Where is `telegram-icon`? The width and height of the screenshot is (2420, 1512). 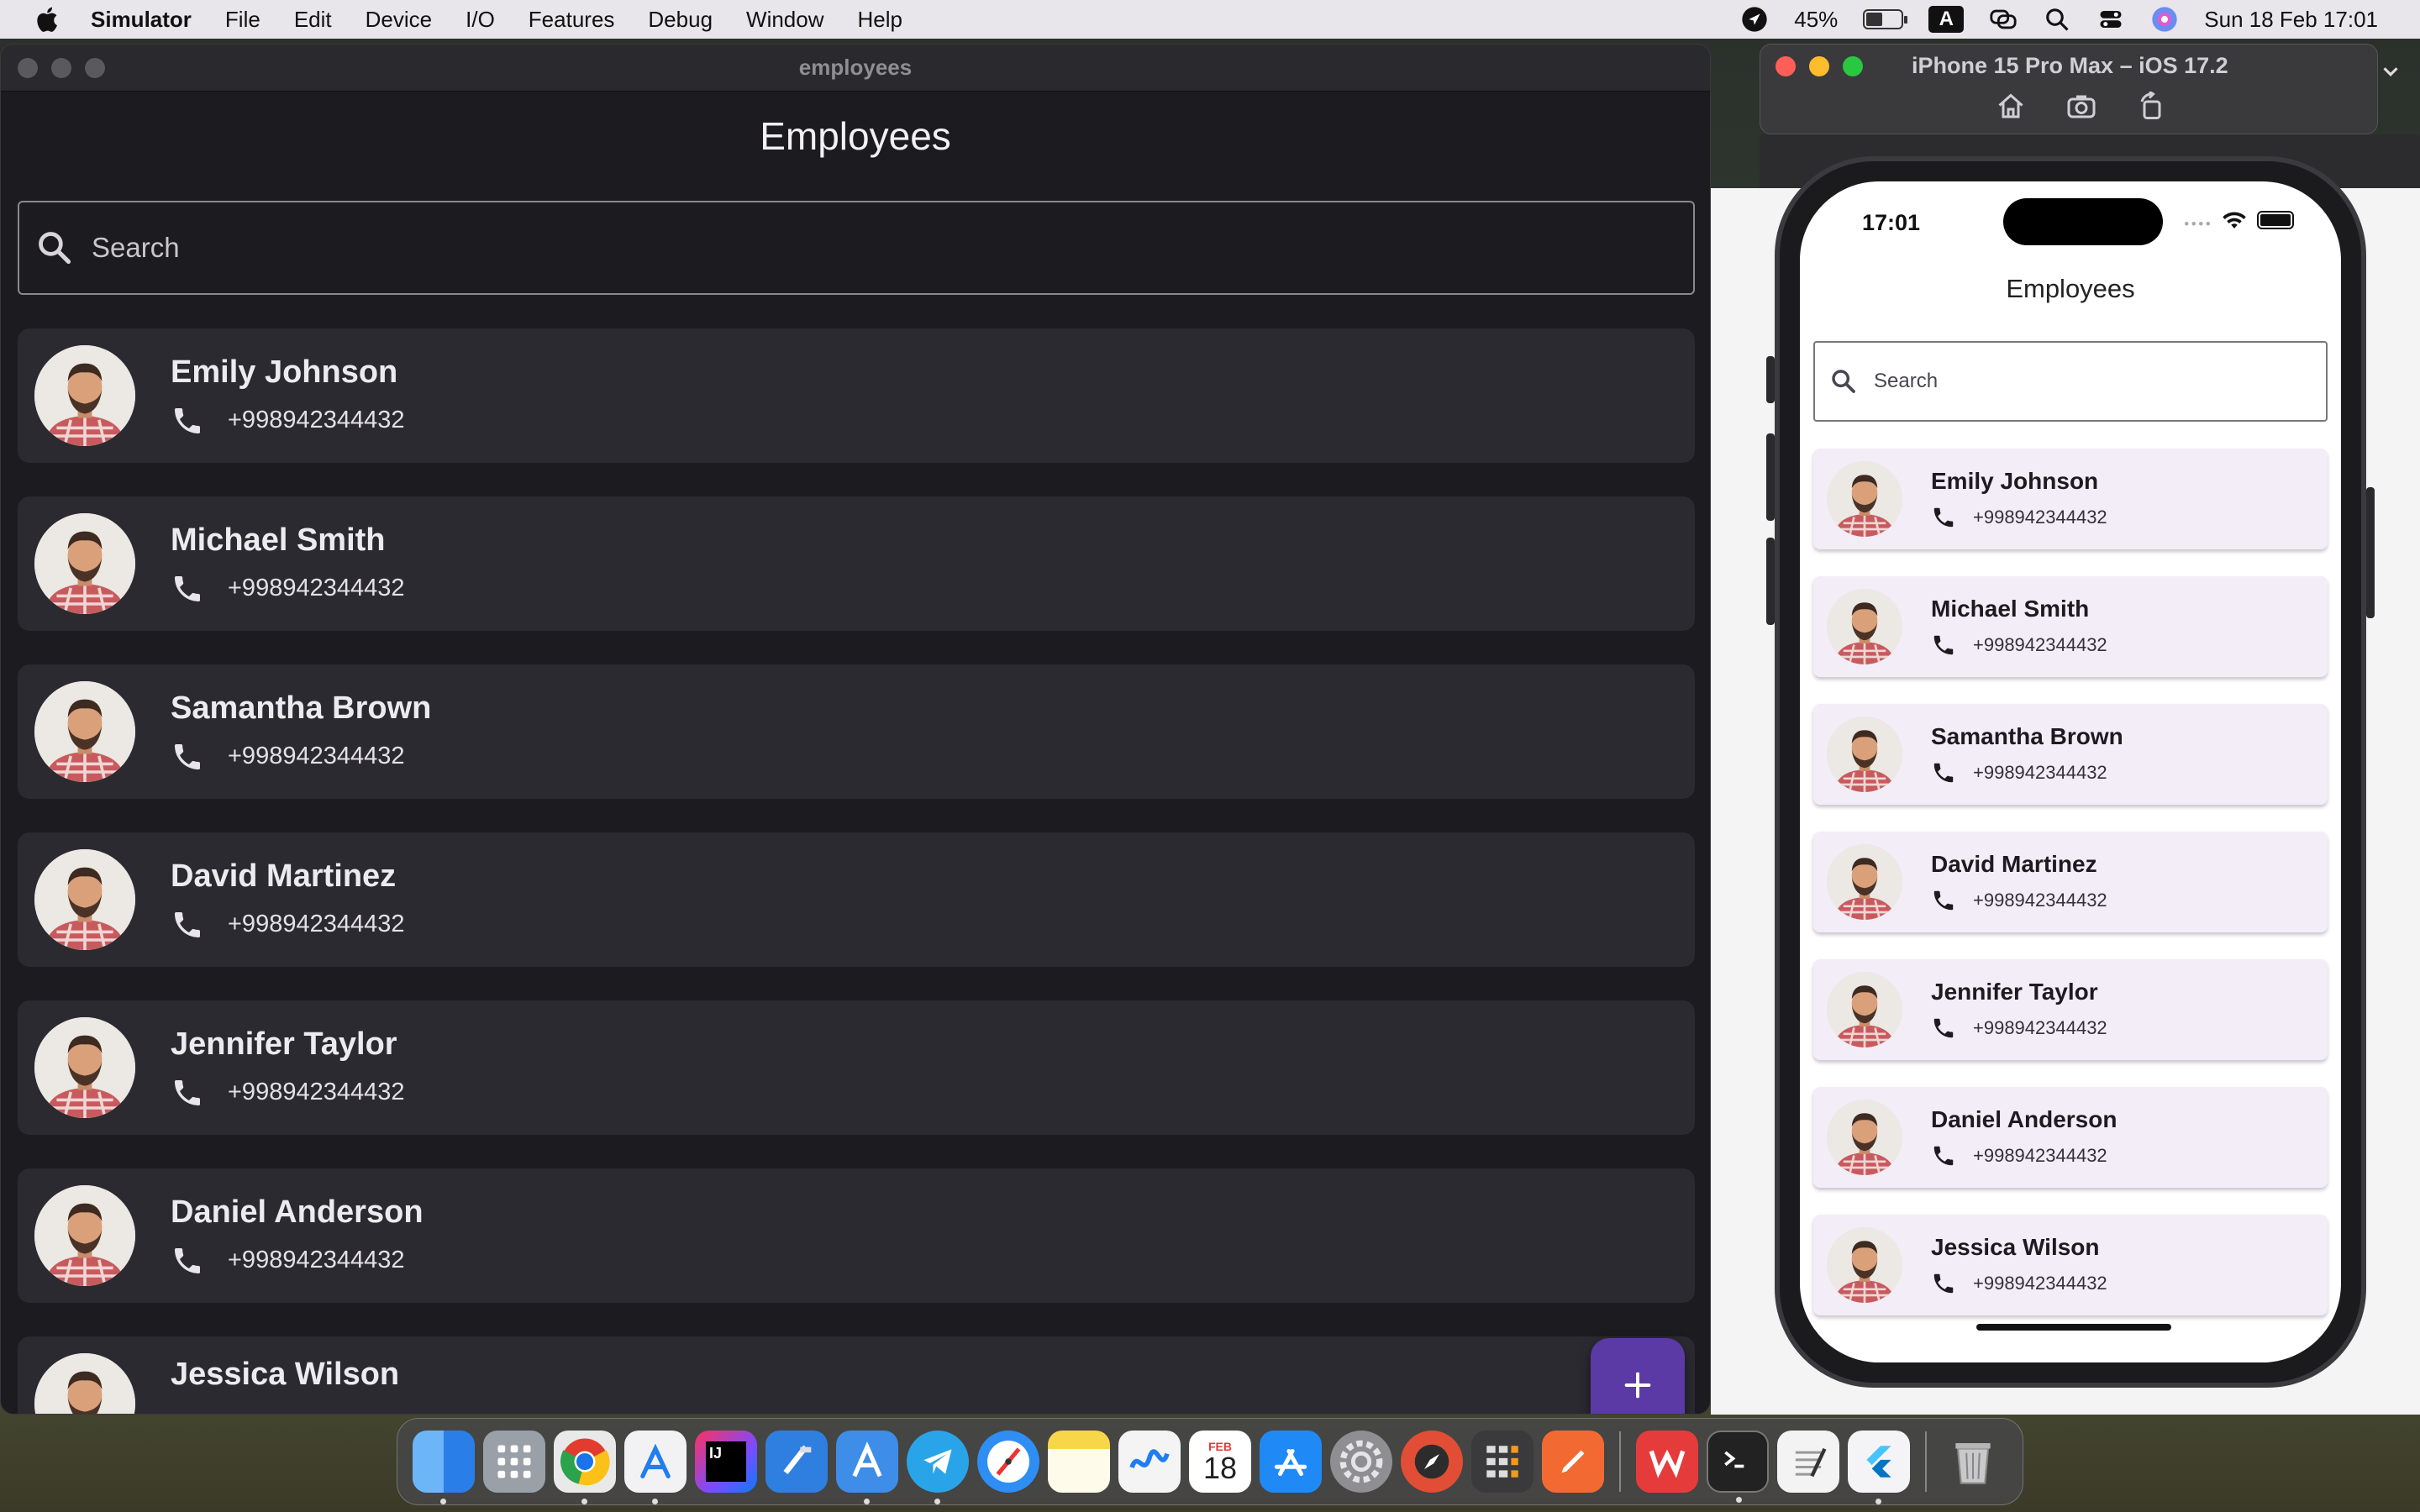
telegram-icon is located at coordinates (938, 1467).